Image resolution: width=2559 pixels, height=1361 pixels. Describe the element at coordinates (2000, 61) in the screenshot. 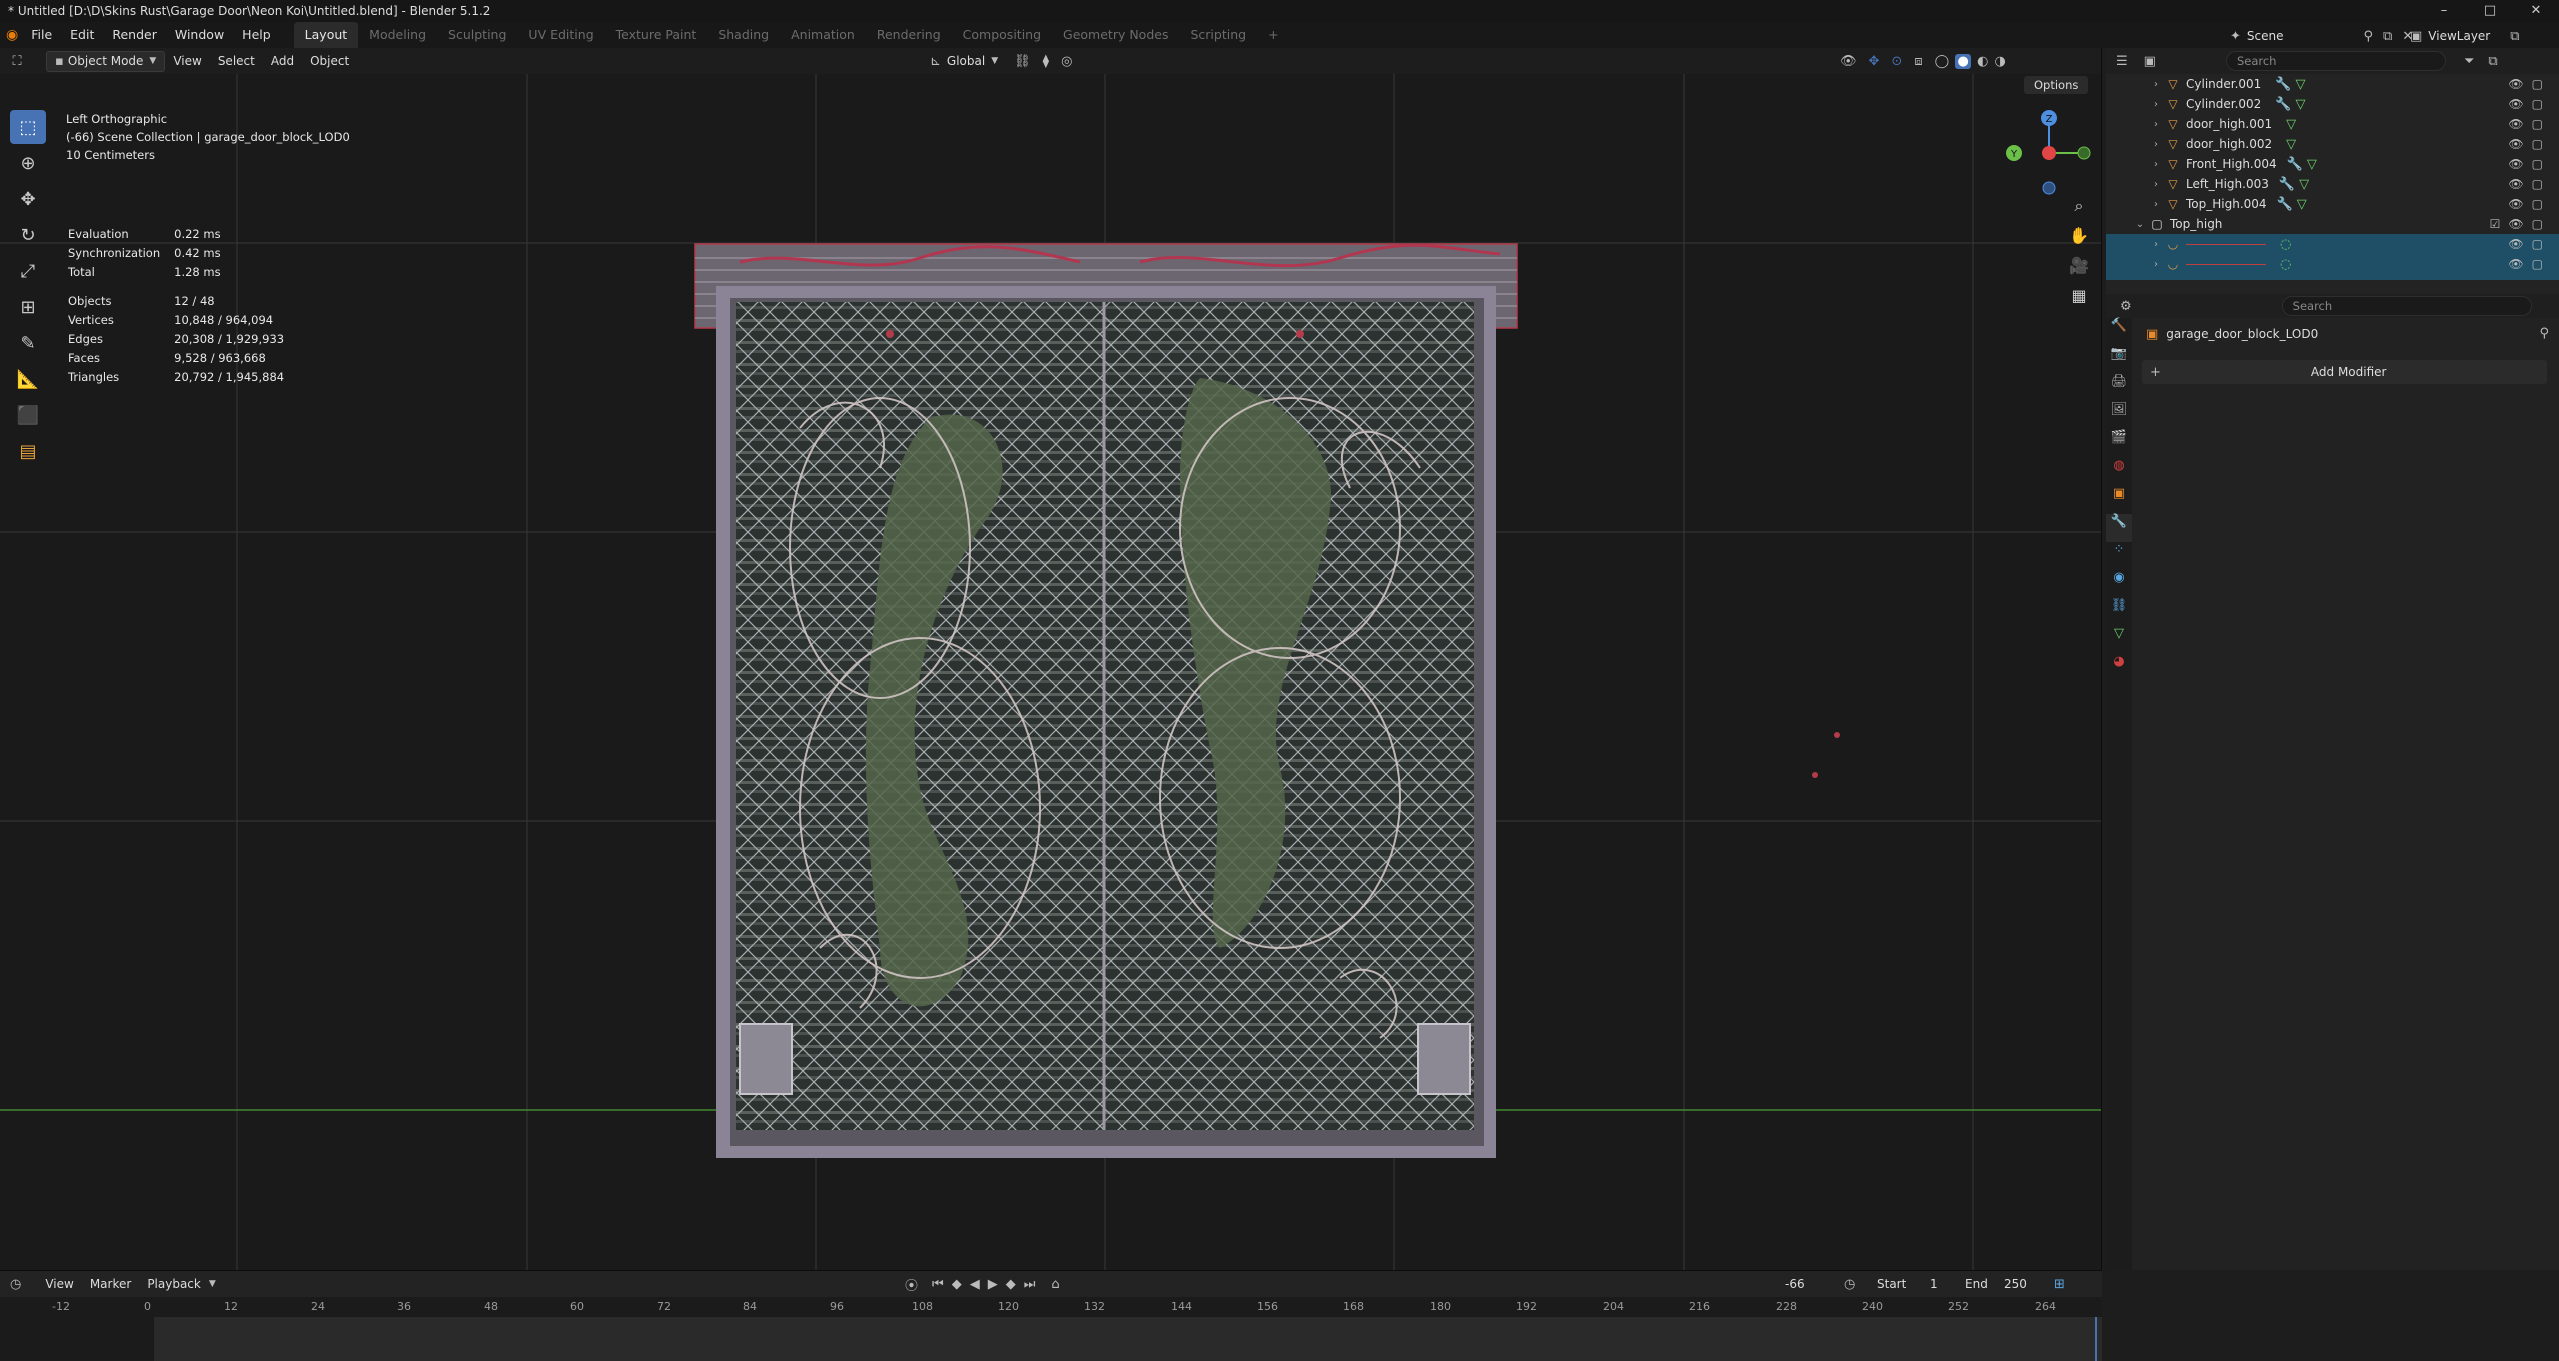

I see `rendered-shading-icon: ◑` at that location.